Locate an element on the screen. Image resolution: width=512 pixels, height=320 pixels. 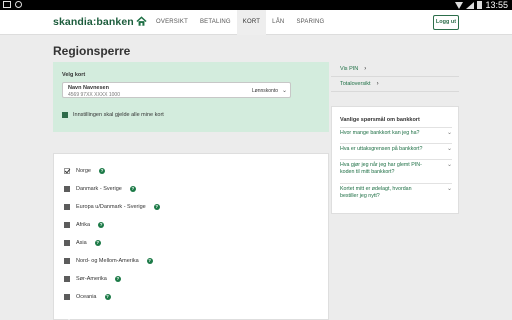
region-row-europa: Europa u/Danmark - Sverige ? is located at coordinates (112, 207).